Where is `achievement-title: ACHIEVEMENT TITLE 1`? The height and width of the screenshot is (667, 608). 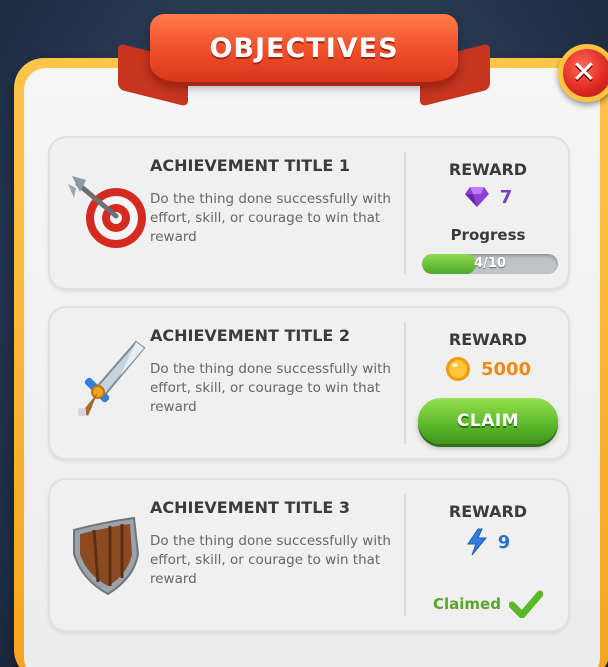
achievement-title: ACHIEVEMENT TITLE 1 is located at coordinates (250, 165).